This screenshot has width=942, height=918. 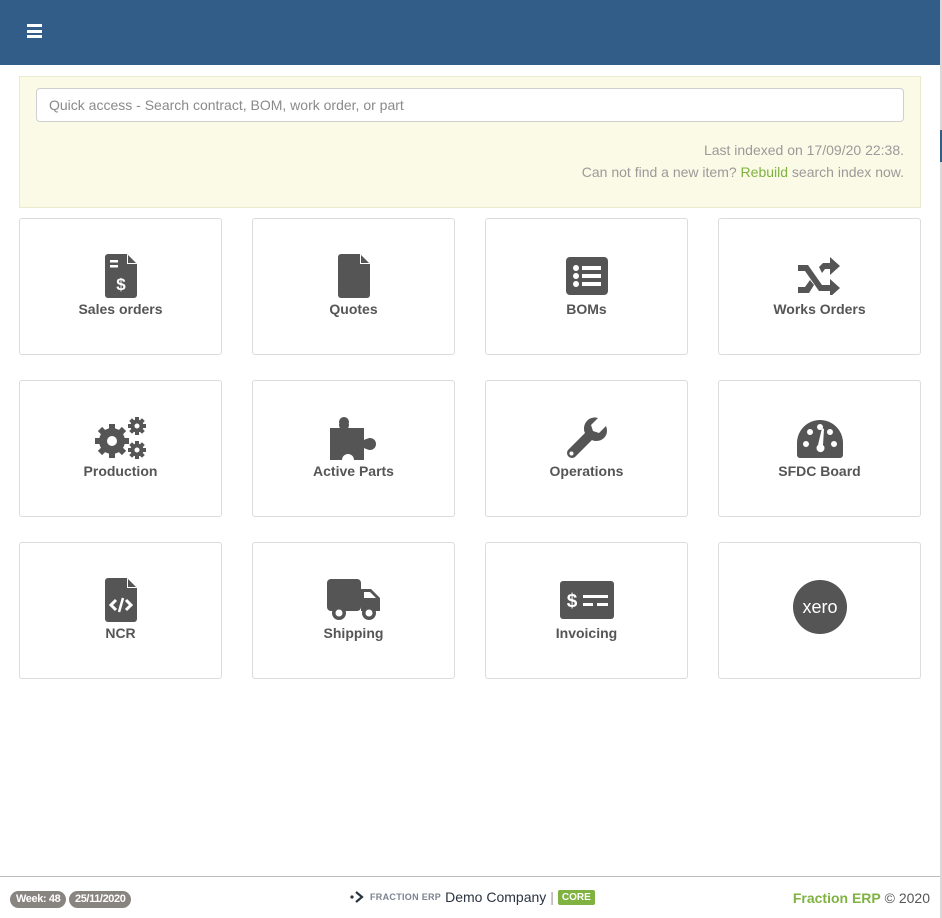 What do you see at coordinates (587, 438) in the screenshot?
I see `wrench-icon` at bounding box center [587, 438].